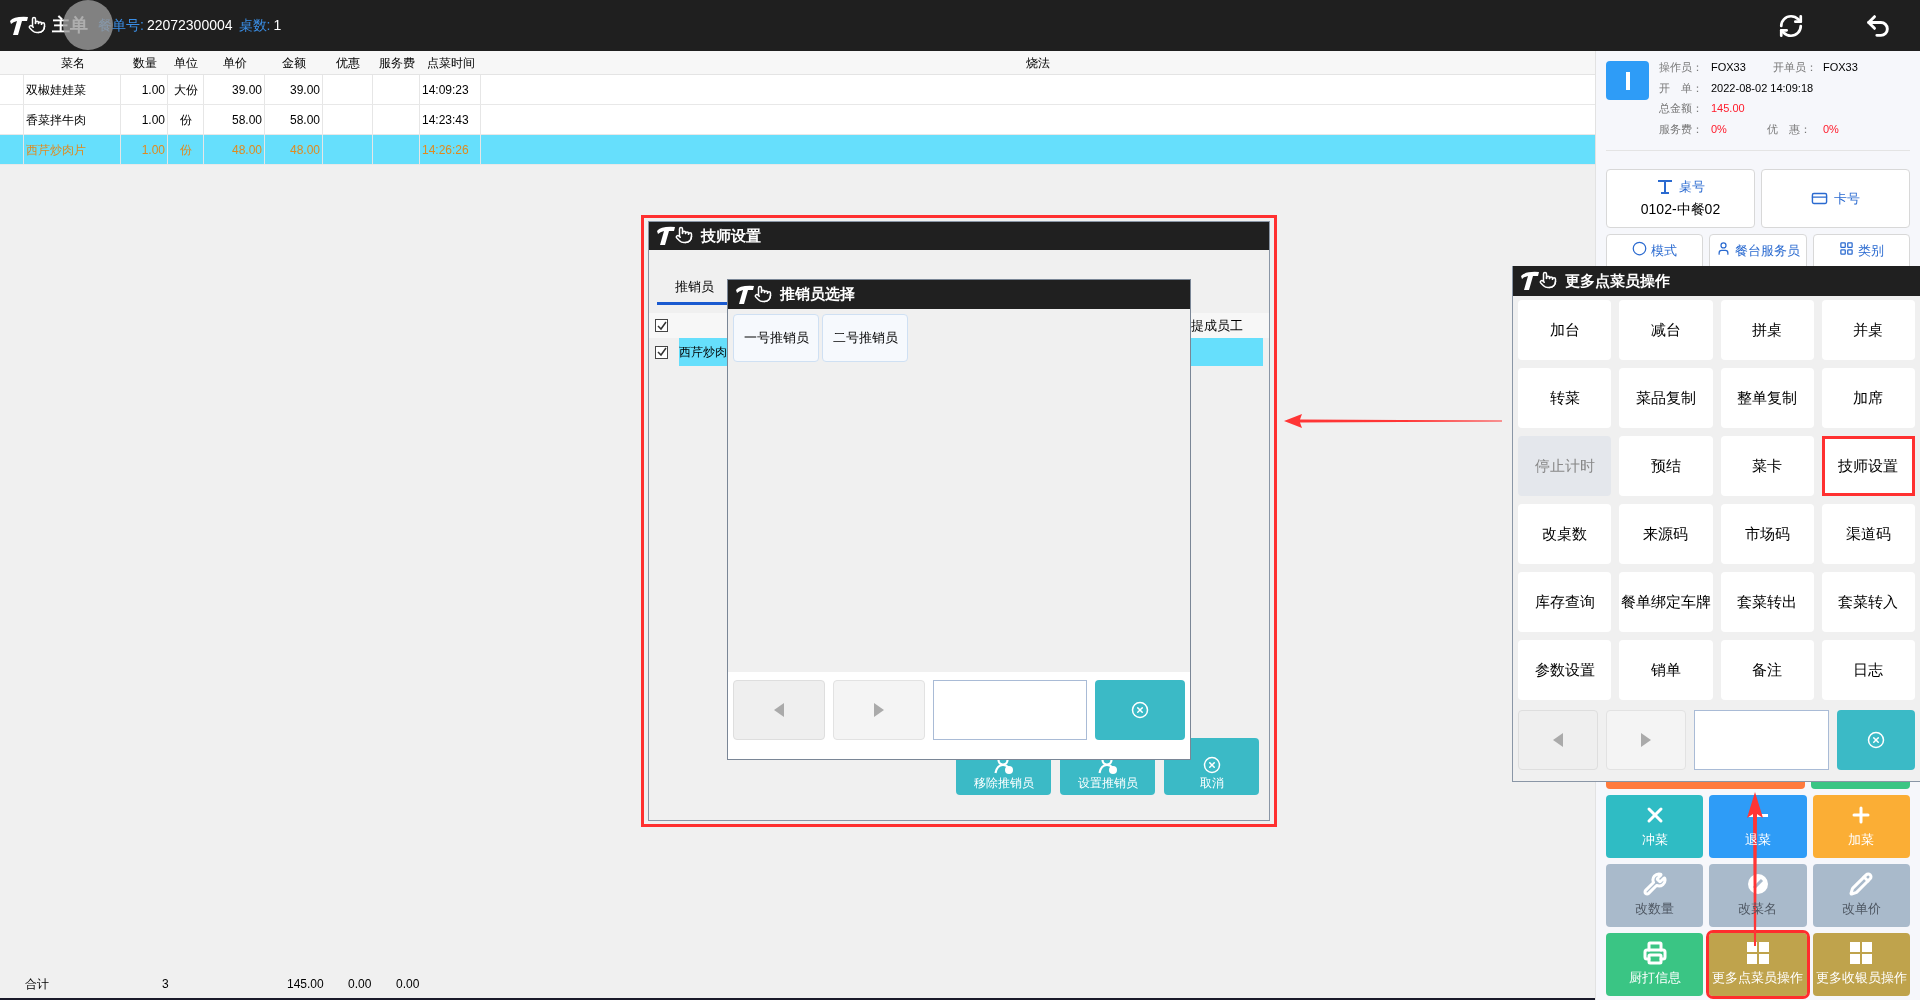 This screenshot has height=1000, width=1920. What do you see at coordinates (360, 984) in the screenshot?
I see `total-discount: 0.00` at bounding box center [360, 984].